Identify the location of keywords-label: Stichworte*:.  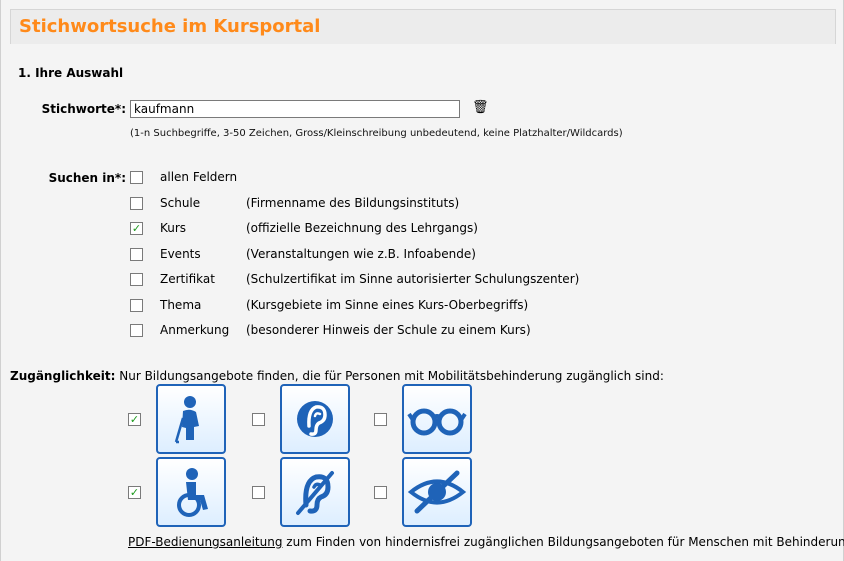
(83, 109).